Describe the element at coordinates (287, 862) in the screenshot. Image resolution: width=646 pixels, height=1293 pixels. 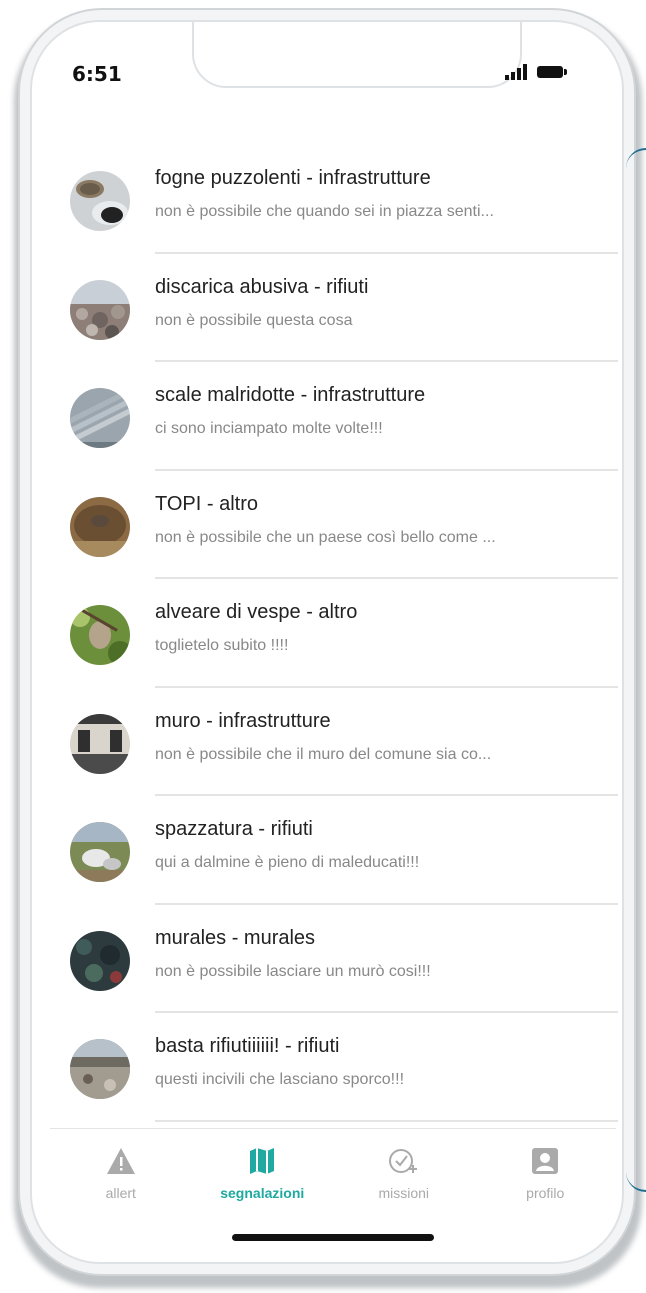
I see `report-description: qui a dalmine è pieno di maleducati!!!` at that location.